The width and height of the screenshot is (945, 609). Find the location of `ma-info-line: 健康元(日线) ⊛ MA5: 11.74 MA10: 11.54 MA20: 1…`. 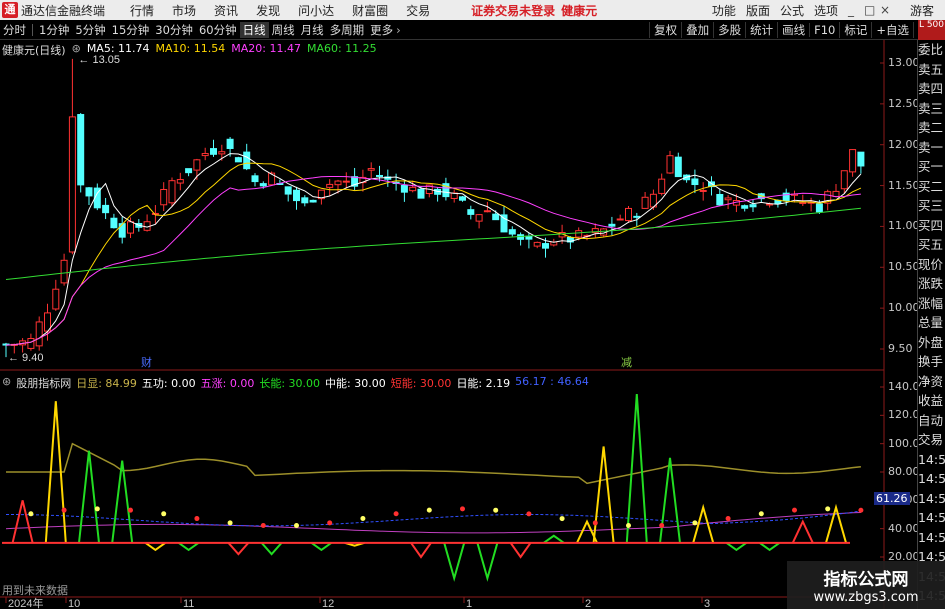

ma-info-line: 健康元(日线) ⊛ MA5: 11.74 MA10: 11.54 MA20: 1… is located at coordinates (189, 49).